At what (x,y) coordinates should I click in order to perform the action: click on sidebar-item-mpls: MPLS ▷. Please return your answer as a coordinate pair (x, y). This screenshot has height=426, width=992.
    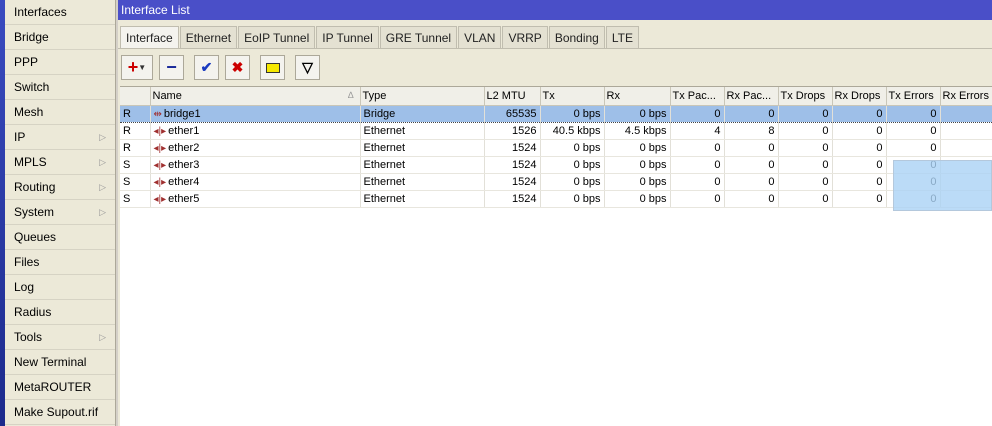
    Looking at the image, I should click on (60, 162).